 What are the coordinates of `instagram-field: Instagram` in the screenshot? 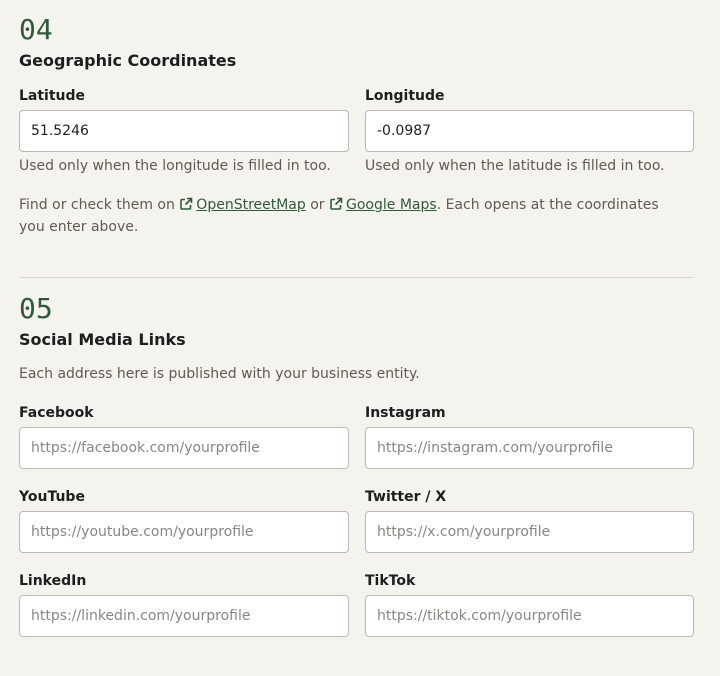 It's located at (529, 436).